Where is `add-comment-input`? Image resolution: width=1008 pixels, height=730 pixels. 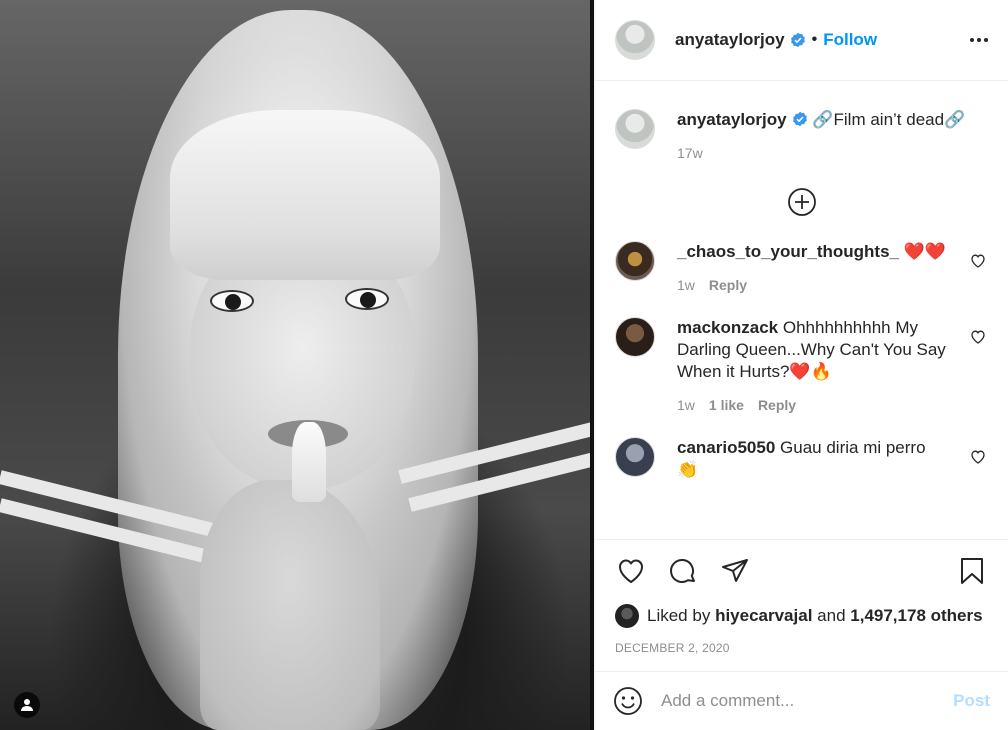 add-comment-input is located at coordinates (802, 701).